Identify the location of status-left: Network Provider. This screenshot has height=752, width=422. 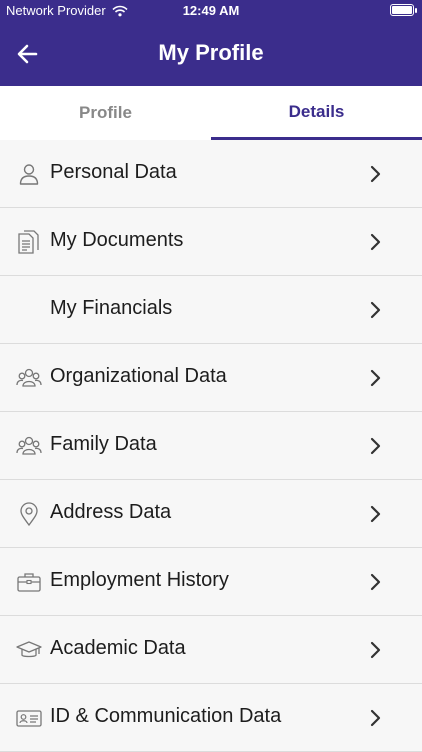
(67, 10).